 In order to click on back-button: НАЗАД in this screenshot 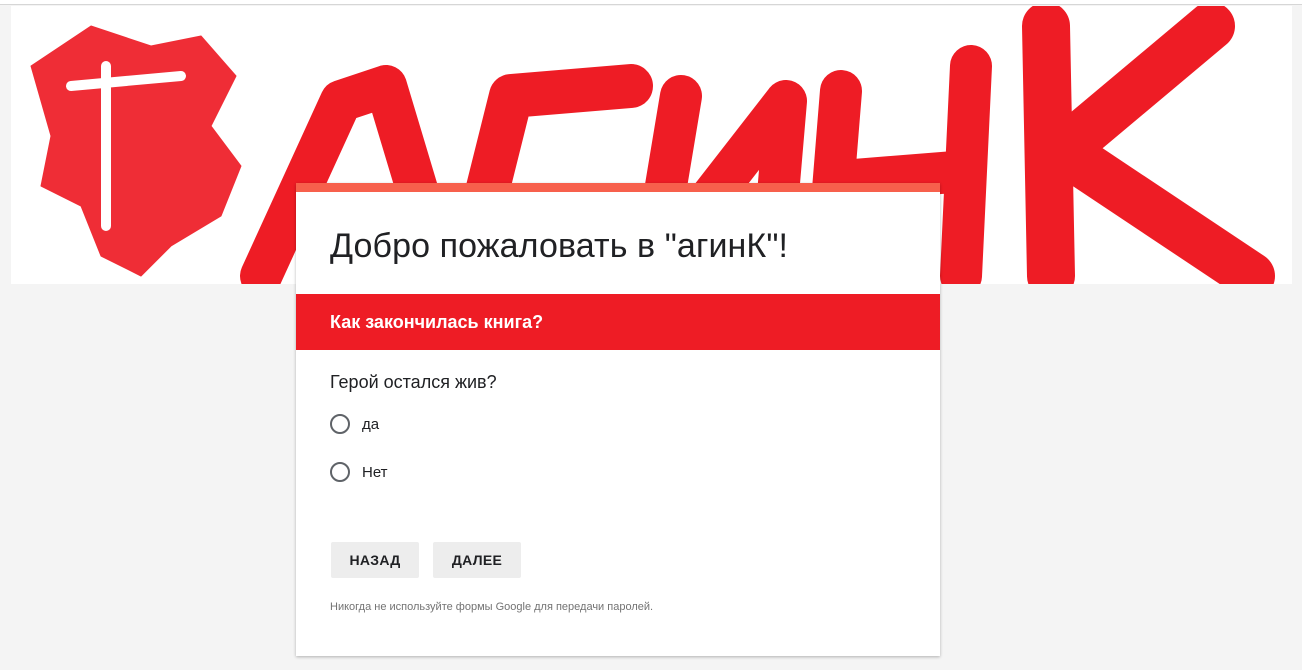, I will do `click(375, 560)`.